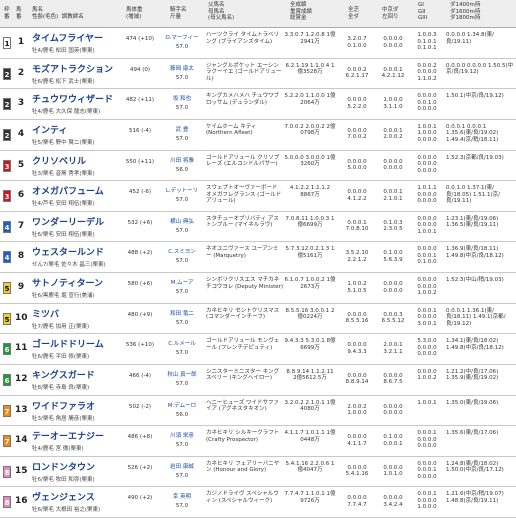  I want to click on grade-record: 0.0.0.0 0.0.1.0 0.0.0.0, so click(427, 103).